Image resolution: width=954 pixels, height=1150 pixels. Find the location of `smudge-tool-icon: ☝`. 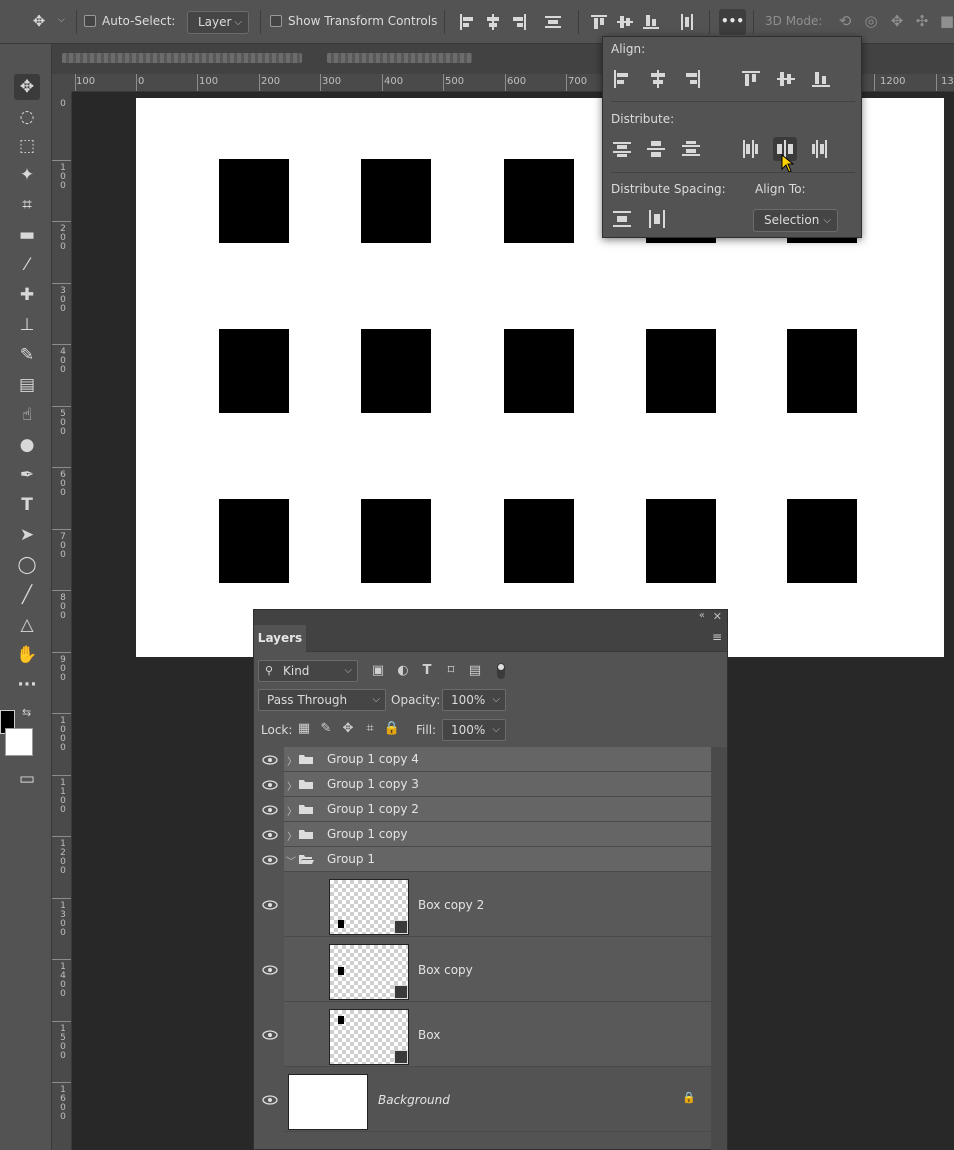

smudge-tool-icon: ☝ is located at coordinates (27, 415).